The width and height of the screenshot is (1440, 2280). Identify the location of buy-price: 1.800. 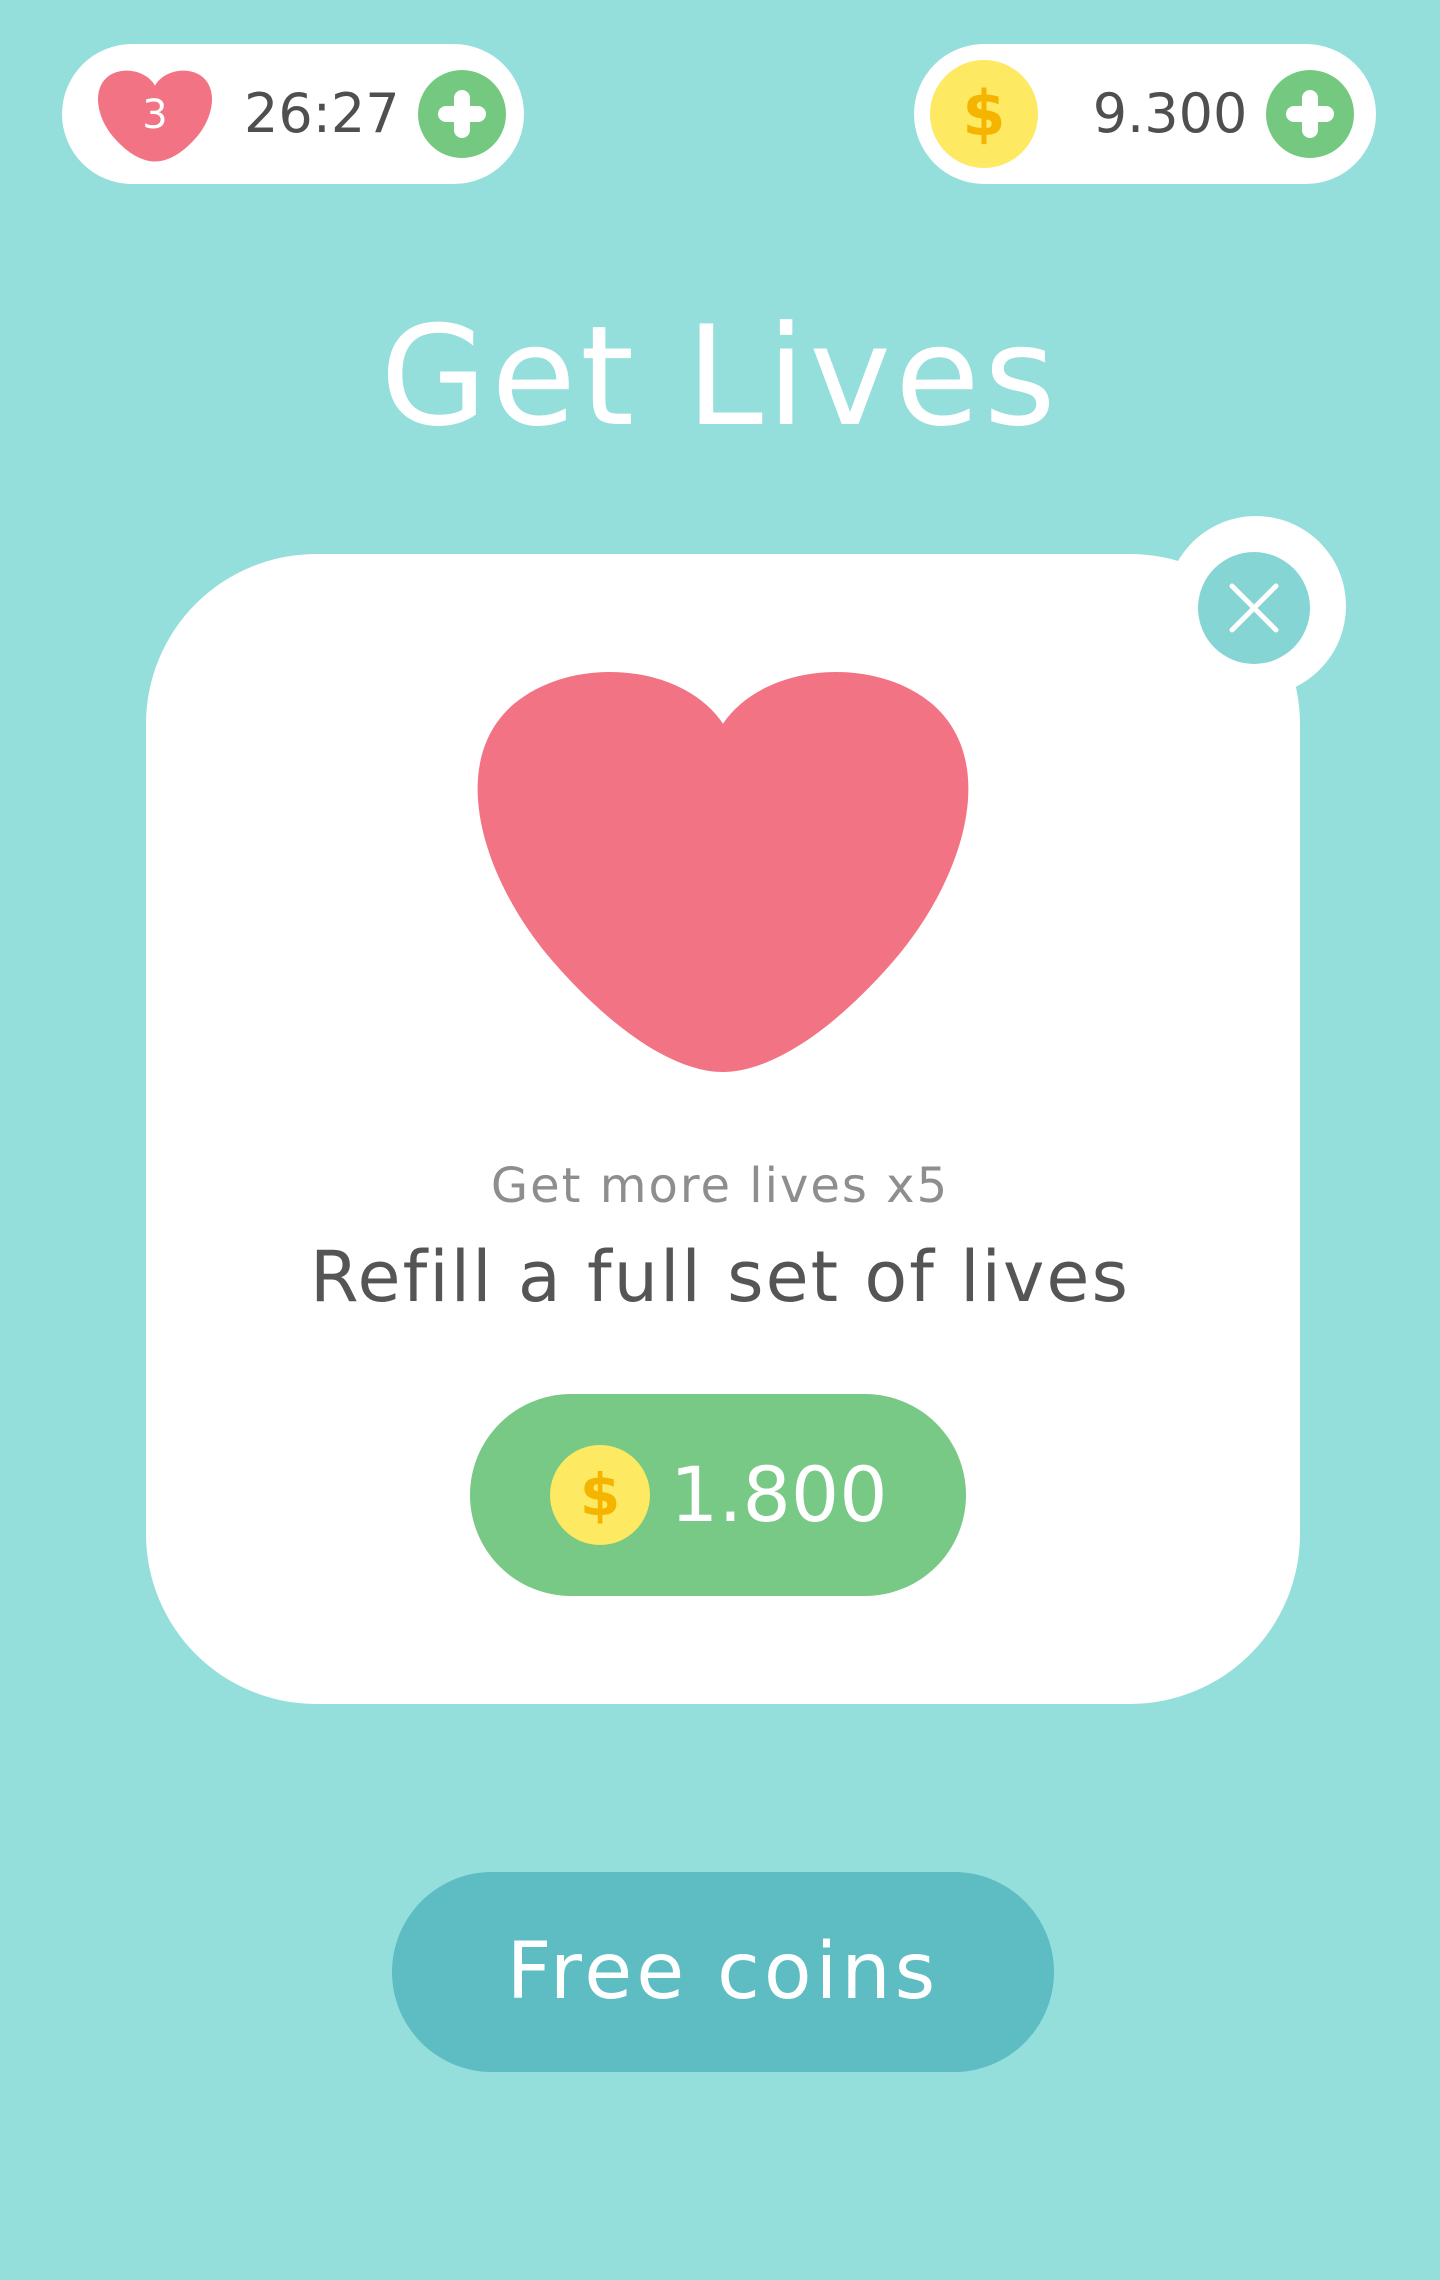
(779, 1494).